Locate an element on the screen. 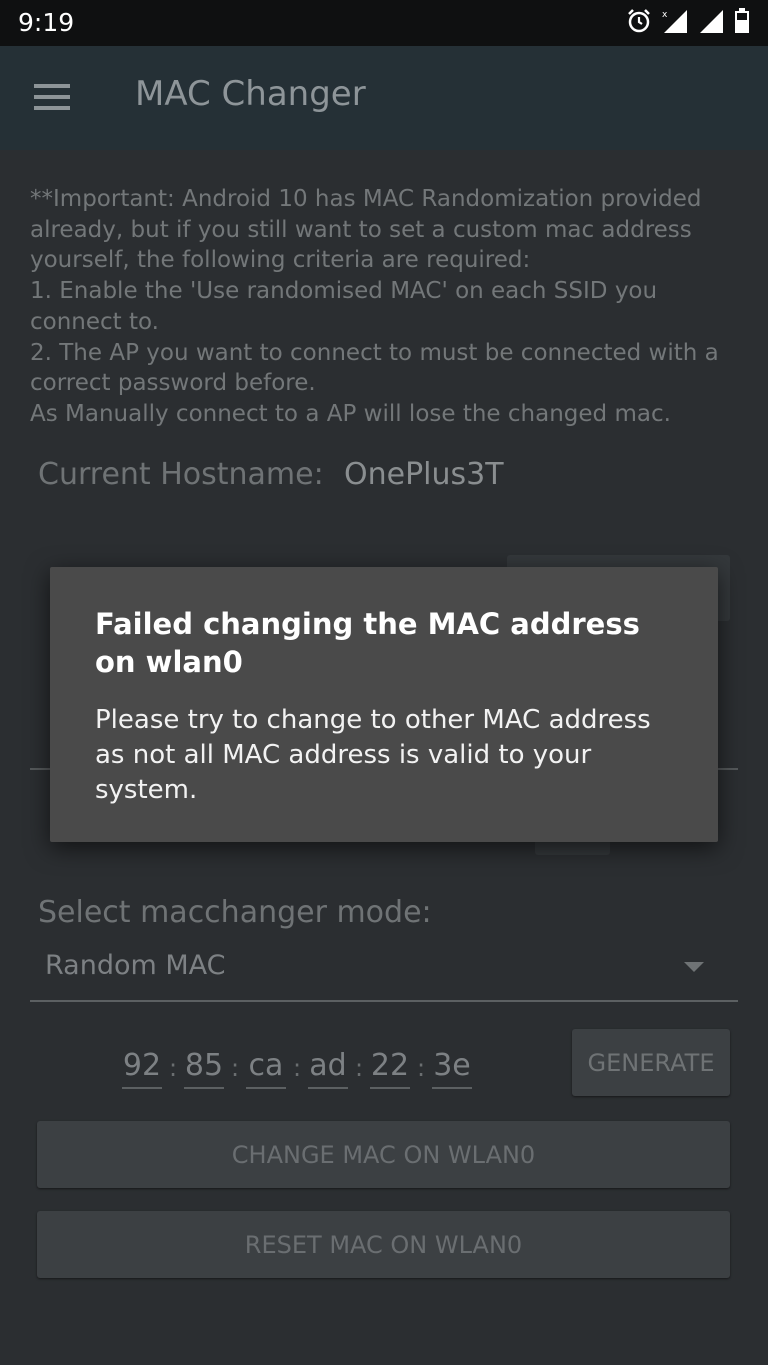 The width and height of the screenshot is (768, 1365). mode-select-value: Random MAC is located at coordinates (135, 965).